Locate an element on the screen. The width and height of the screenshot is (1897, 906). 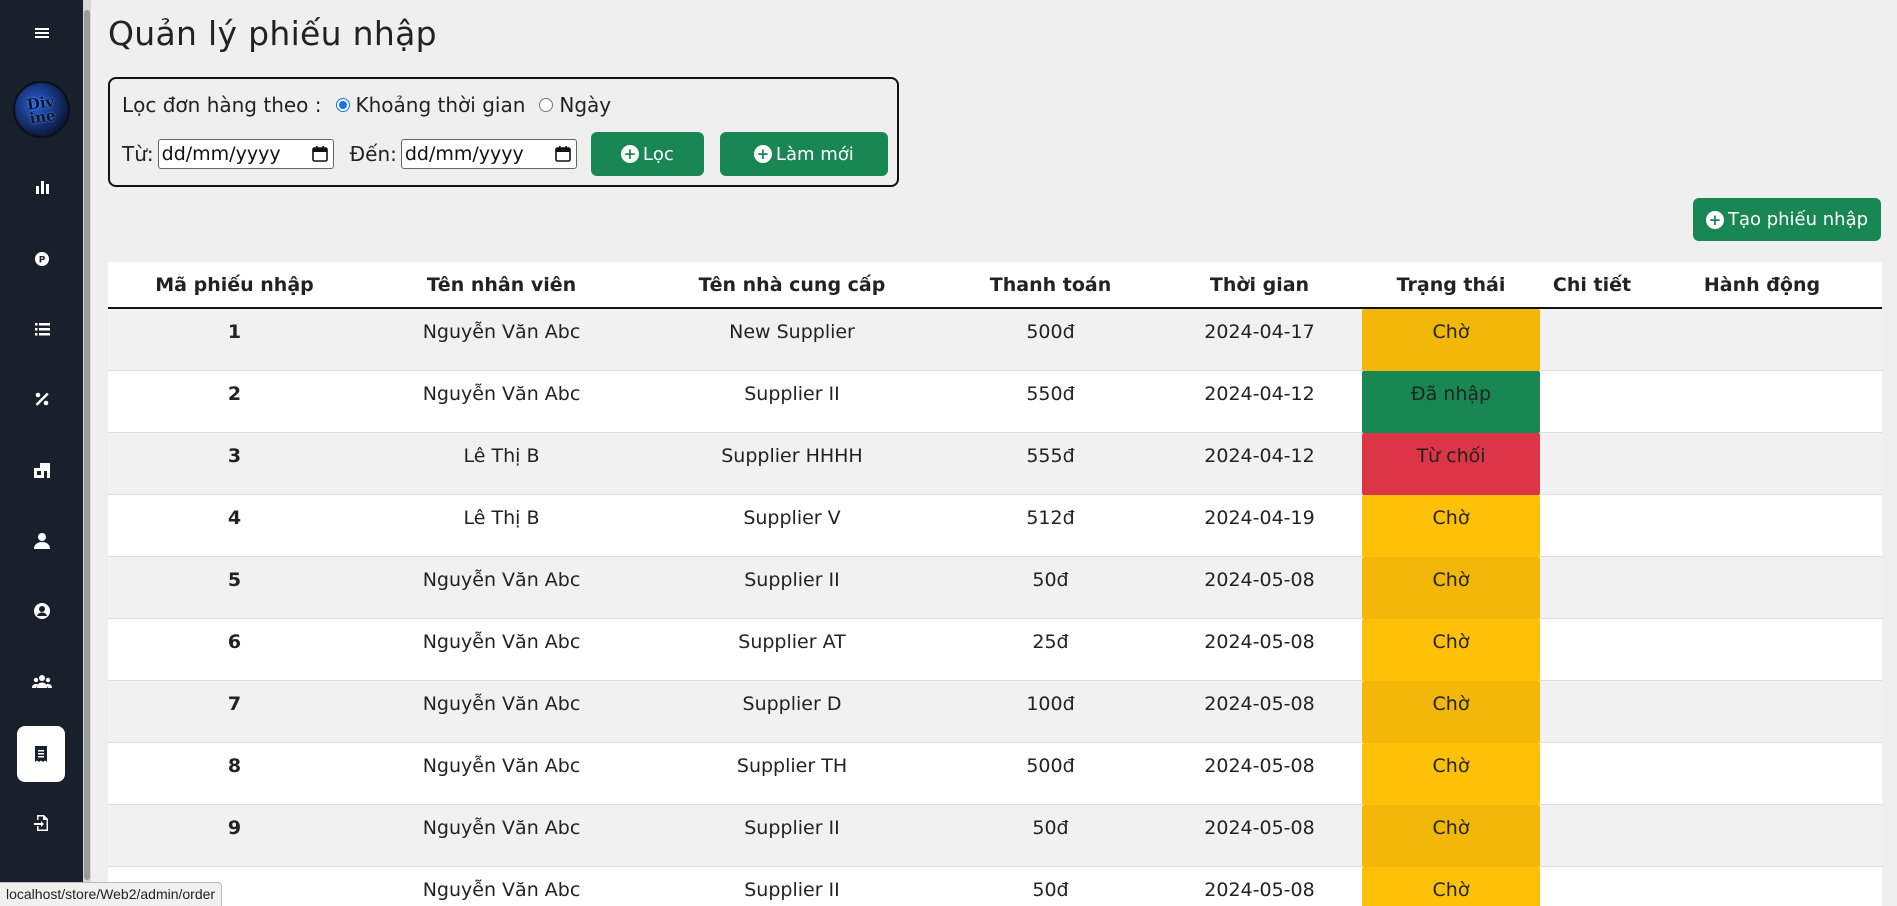
sidebar-item-discounts is located at coordinates (41, 399).